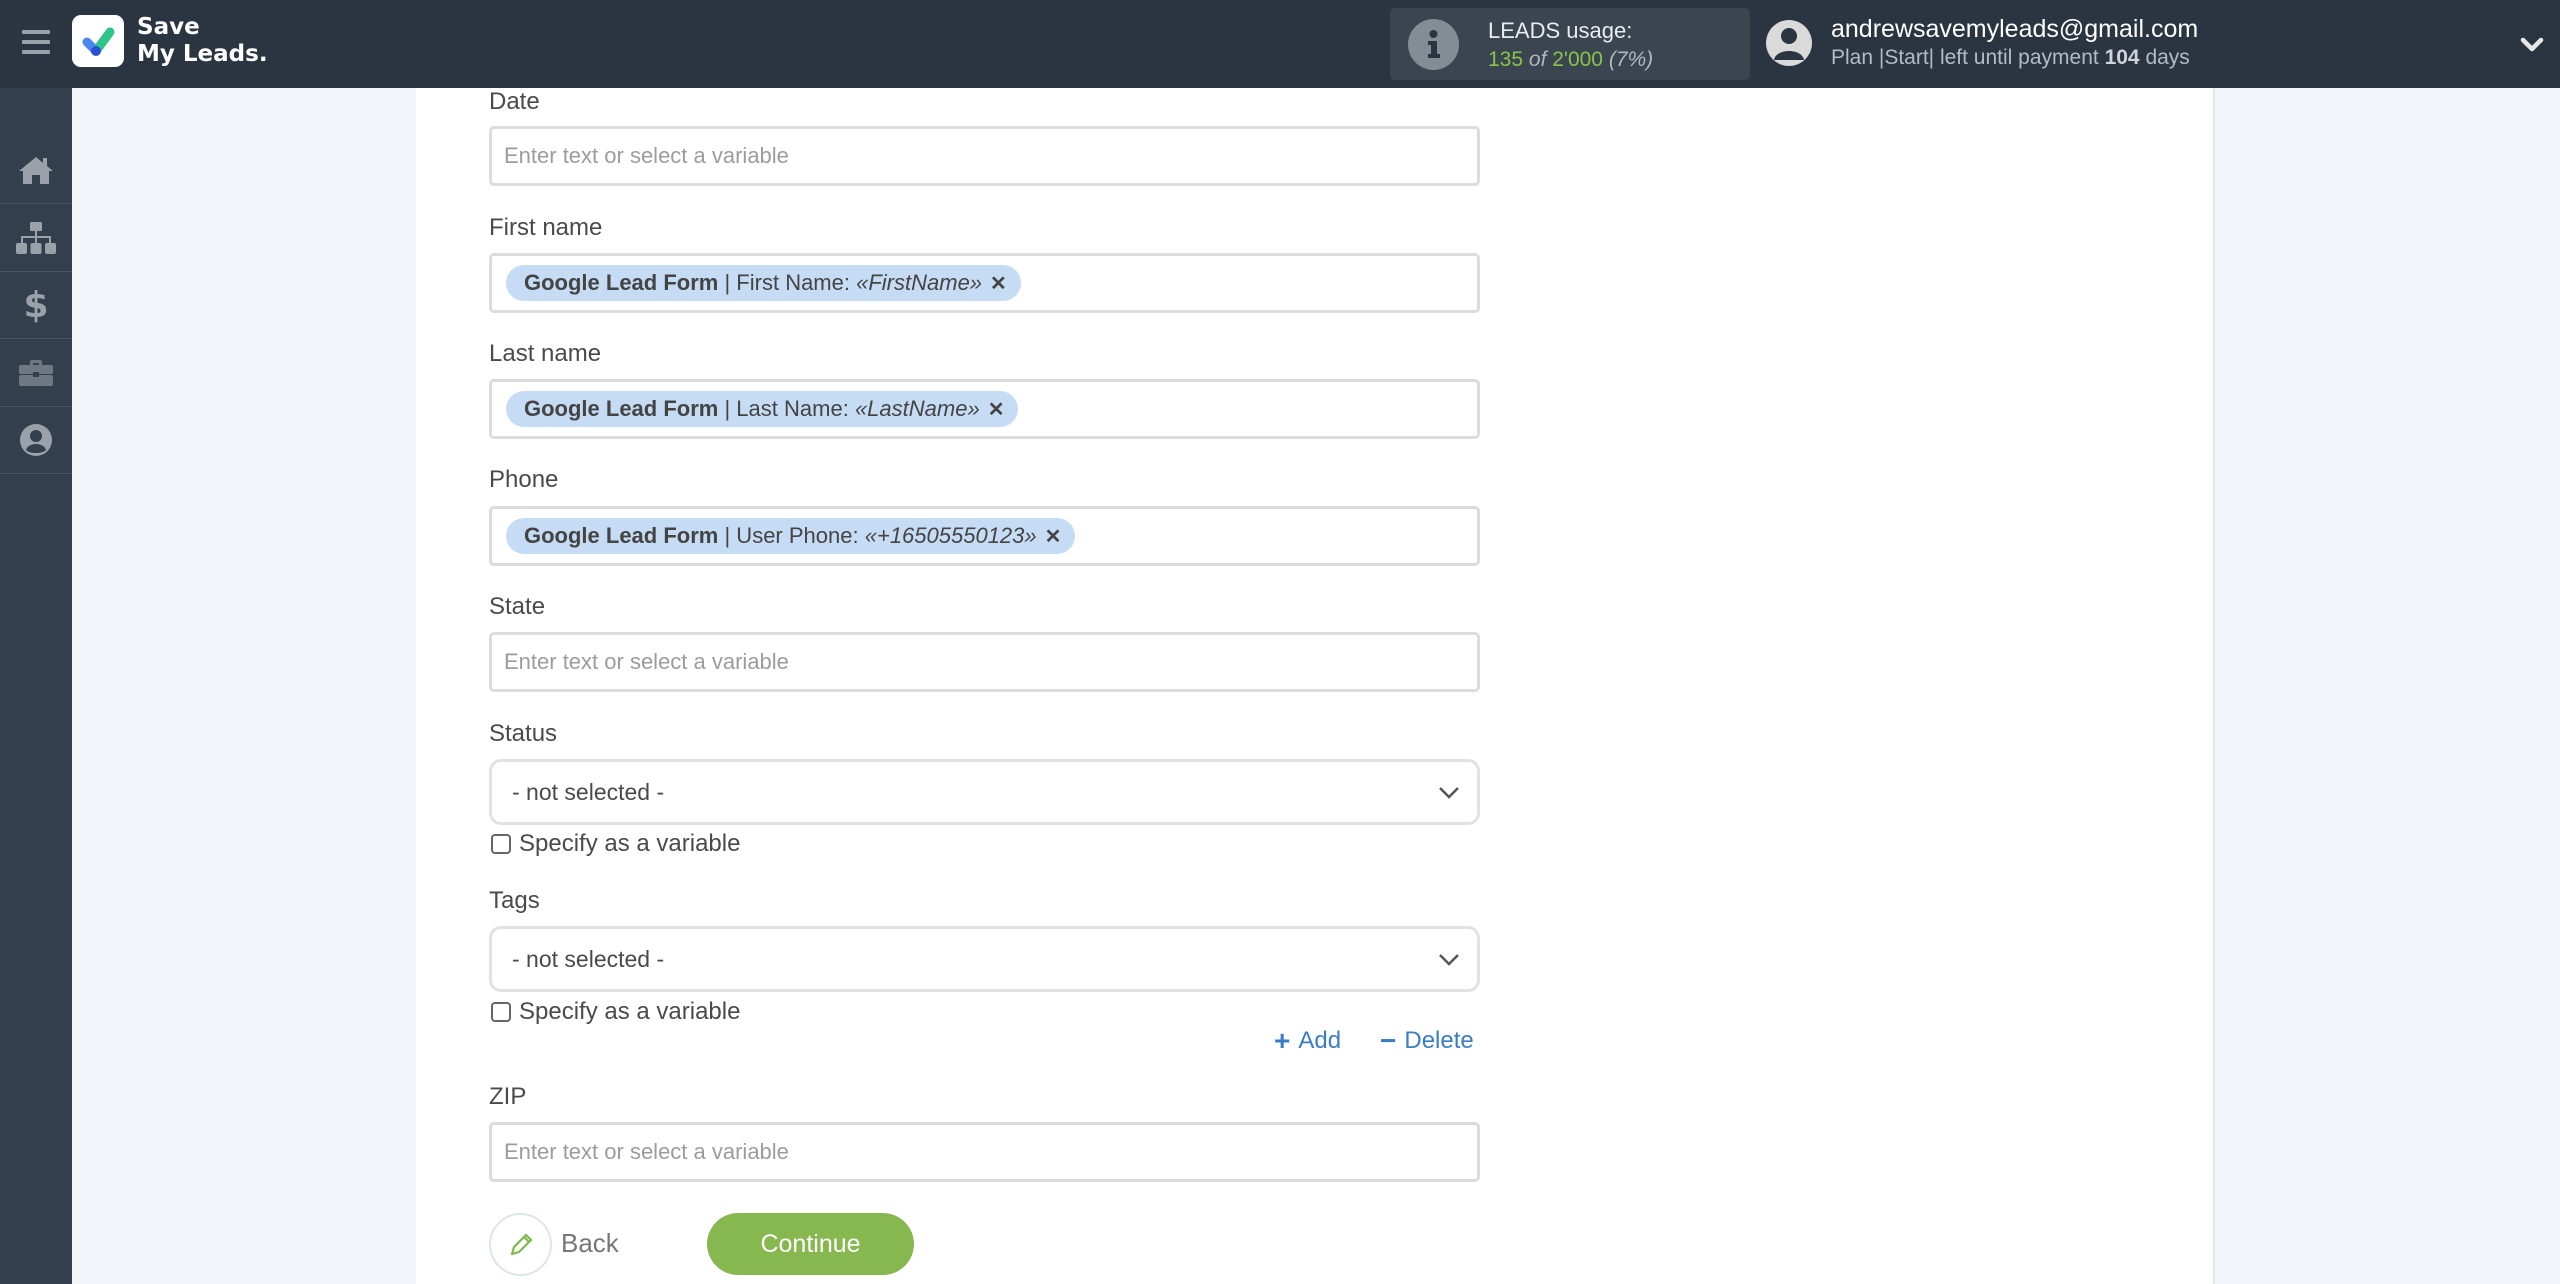 The width and height of the screenshot is (2560, 1284). I want to click on usage-value: 135 of 2'000 (7%), so click(1570, 60).